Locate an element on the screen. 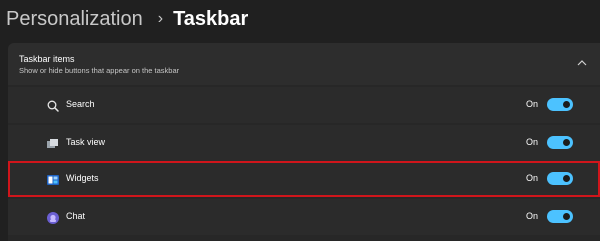  search-toggle-knob is located at coordinates (566, 104).